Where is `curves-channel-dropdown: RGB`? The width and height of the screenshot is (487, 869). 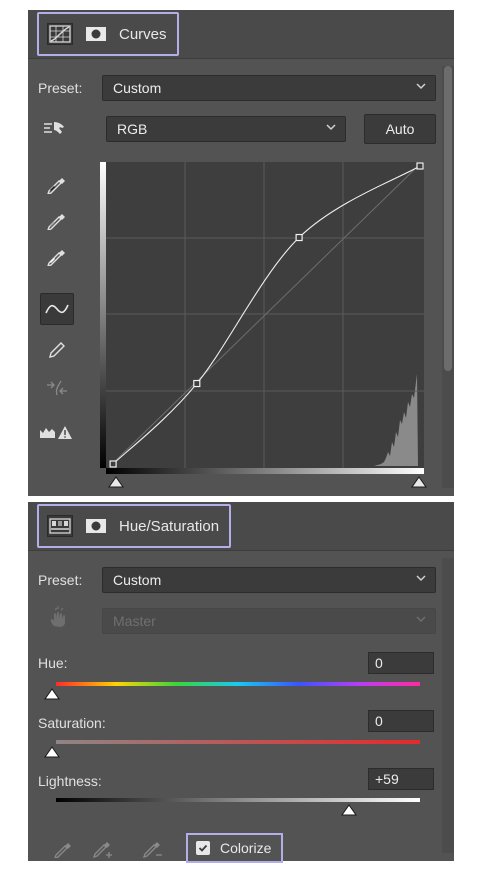 curves-channel-dropdown: RGB is located at coordinates (226, 129).